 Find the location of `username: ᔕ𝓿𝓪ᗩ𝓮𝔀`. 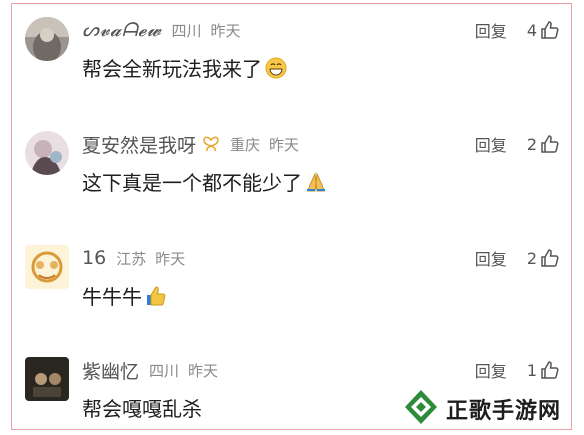

username: ᔕ𝓿𝓪ᗩ𝓮𝔀 is located at coordinates (122, 30).